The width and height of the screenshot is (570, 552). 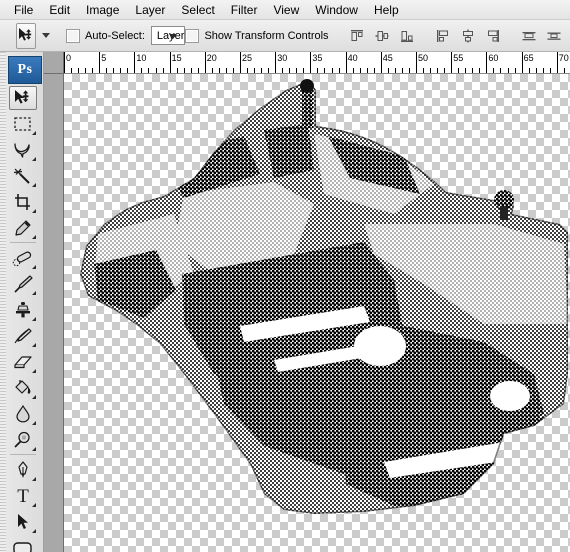 What do you see at coordinates (54, 63) in the screenshot?
I see `ruler-origin-corner` at bounding box center [54, 63].